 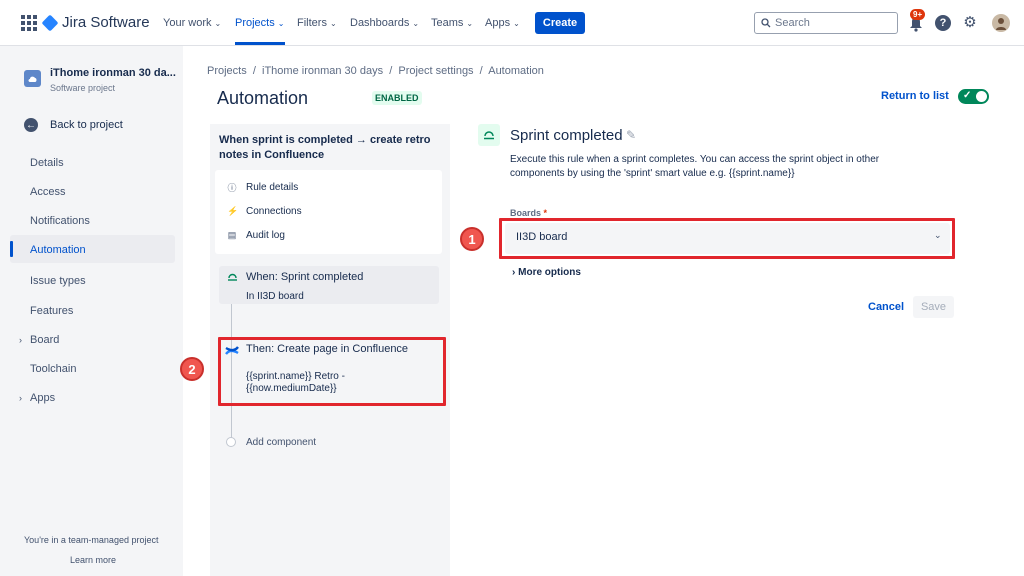 I want to click on edit-pencil-icon: ✎, so click(x=631, y=135).